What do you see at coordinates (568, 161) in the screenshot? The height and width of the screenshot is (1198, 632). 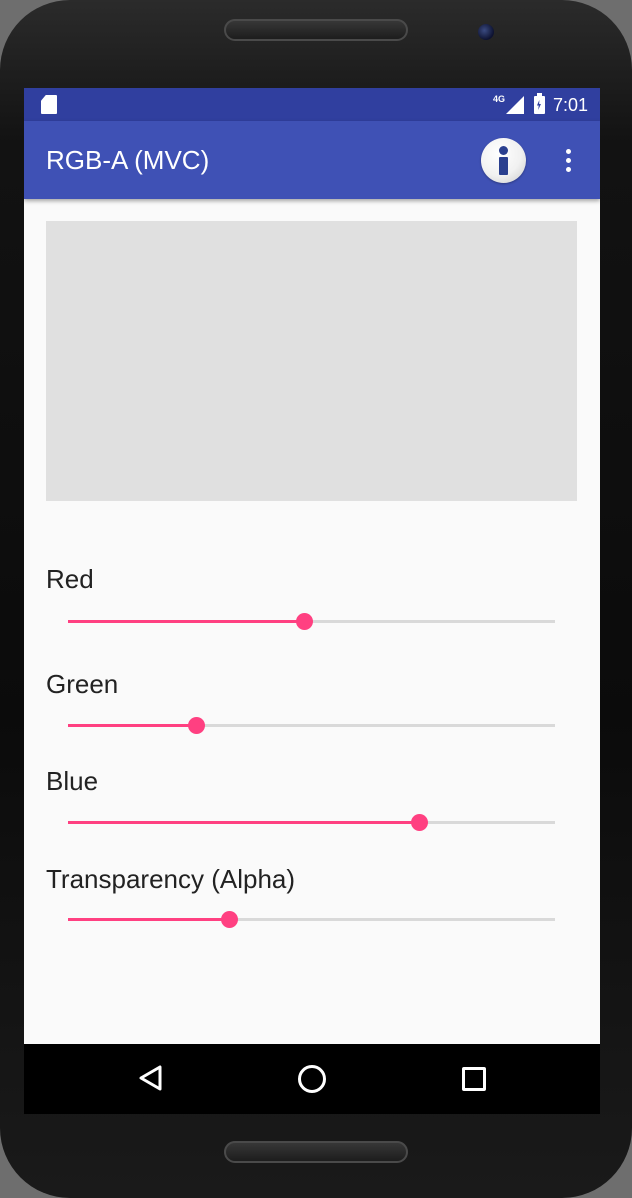 I see `more-vert-icon` at bounding box center [568, 161].